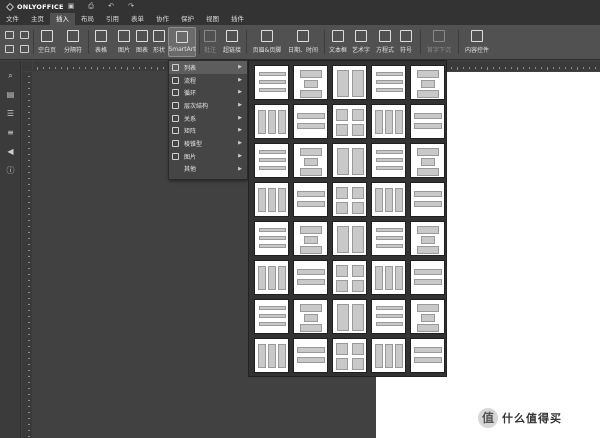 The width and height of the screenshot is (600, 438). I want to click on smartart-category-hierarchy: 层次结构 ▶, so click(208, 105).